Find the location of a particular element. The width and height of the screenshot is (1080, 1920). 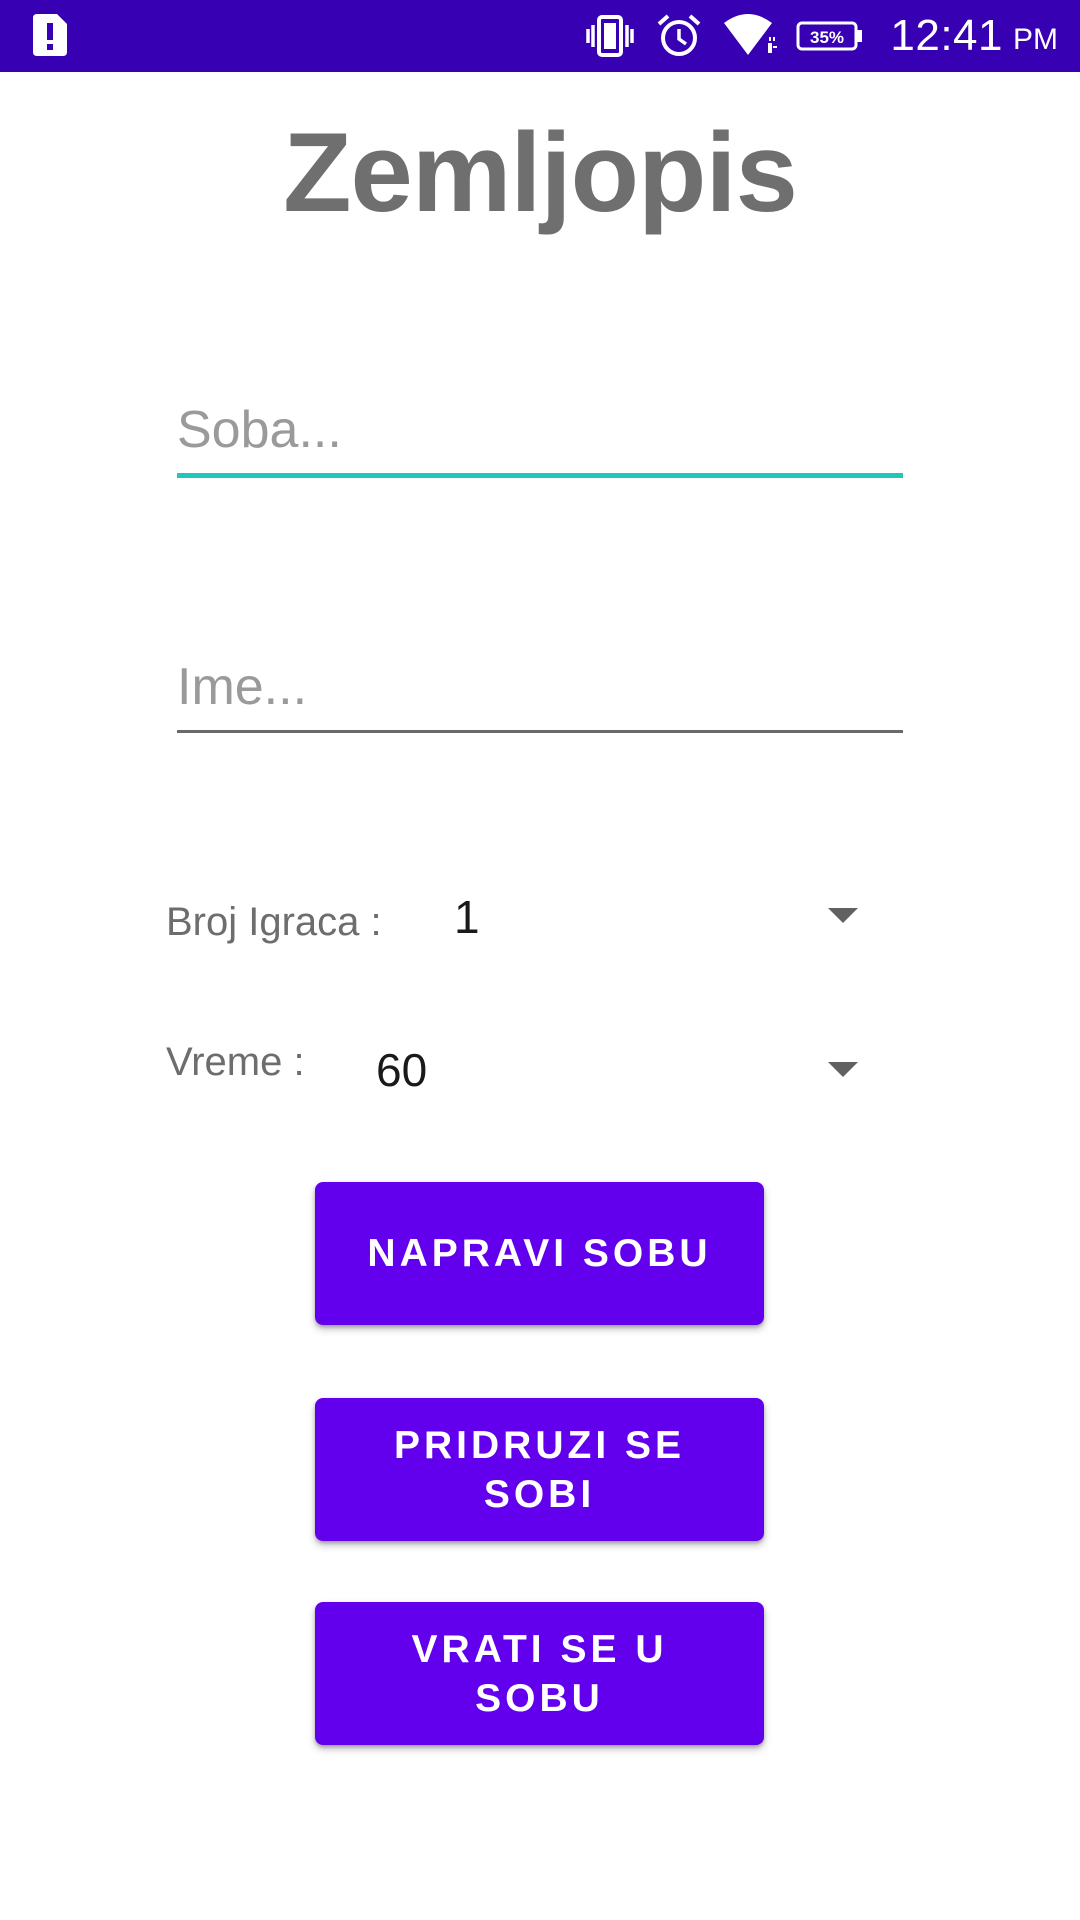

join-room-button: PRIDRUZI SE SOBI is located at coordinates (539, 1469).